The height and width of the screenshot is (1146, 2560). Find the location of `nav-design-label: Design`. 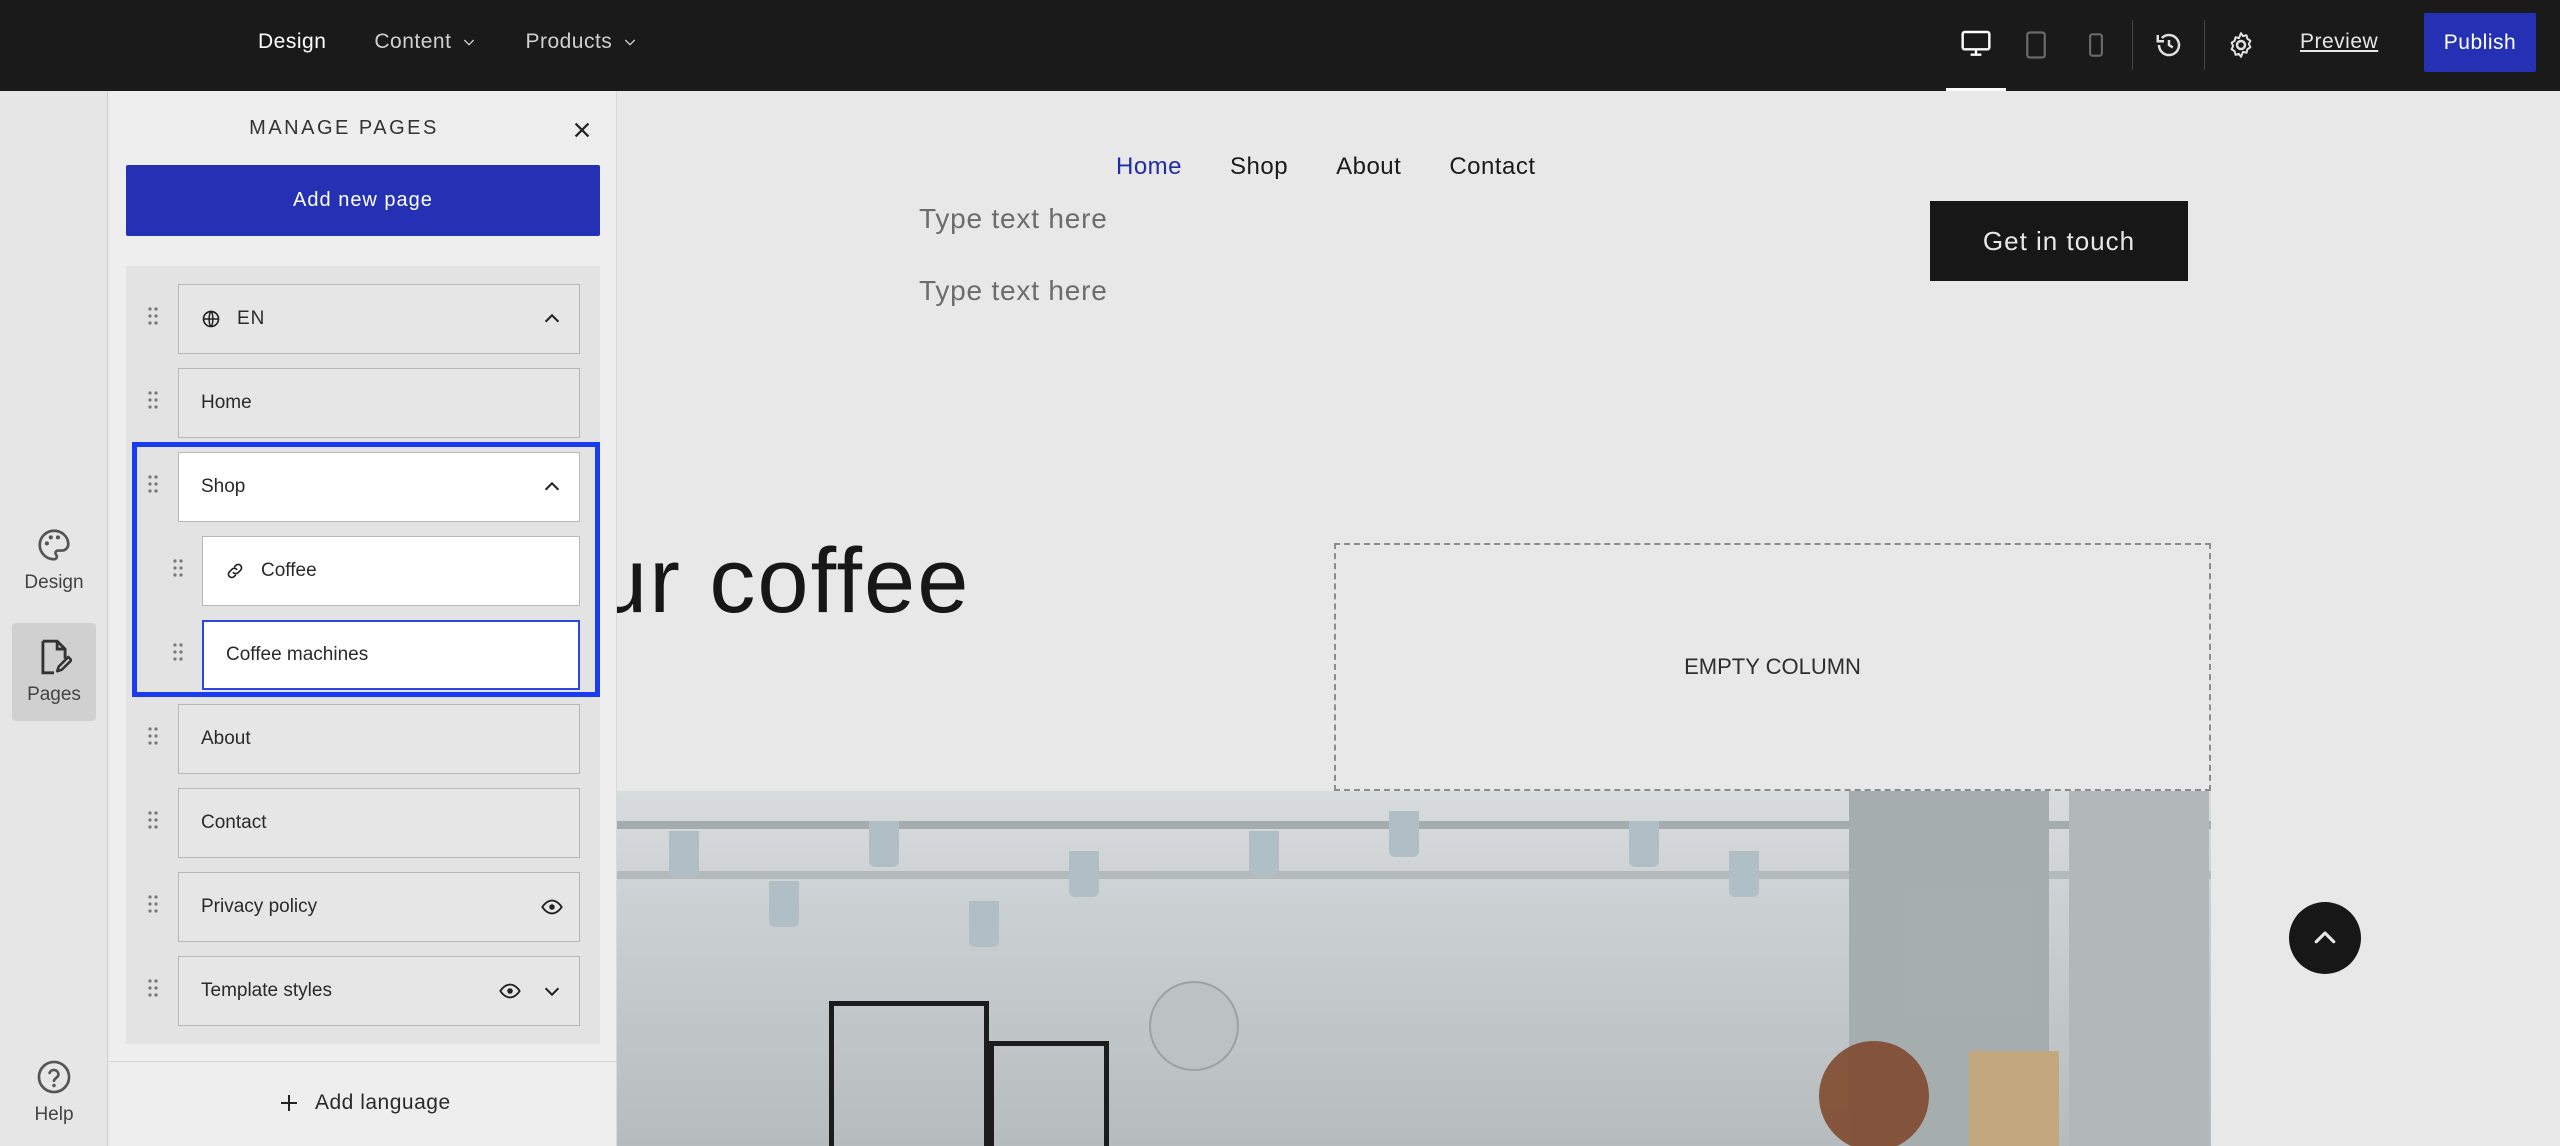

nav-design-label: Design is located at coordinates (292, 41).